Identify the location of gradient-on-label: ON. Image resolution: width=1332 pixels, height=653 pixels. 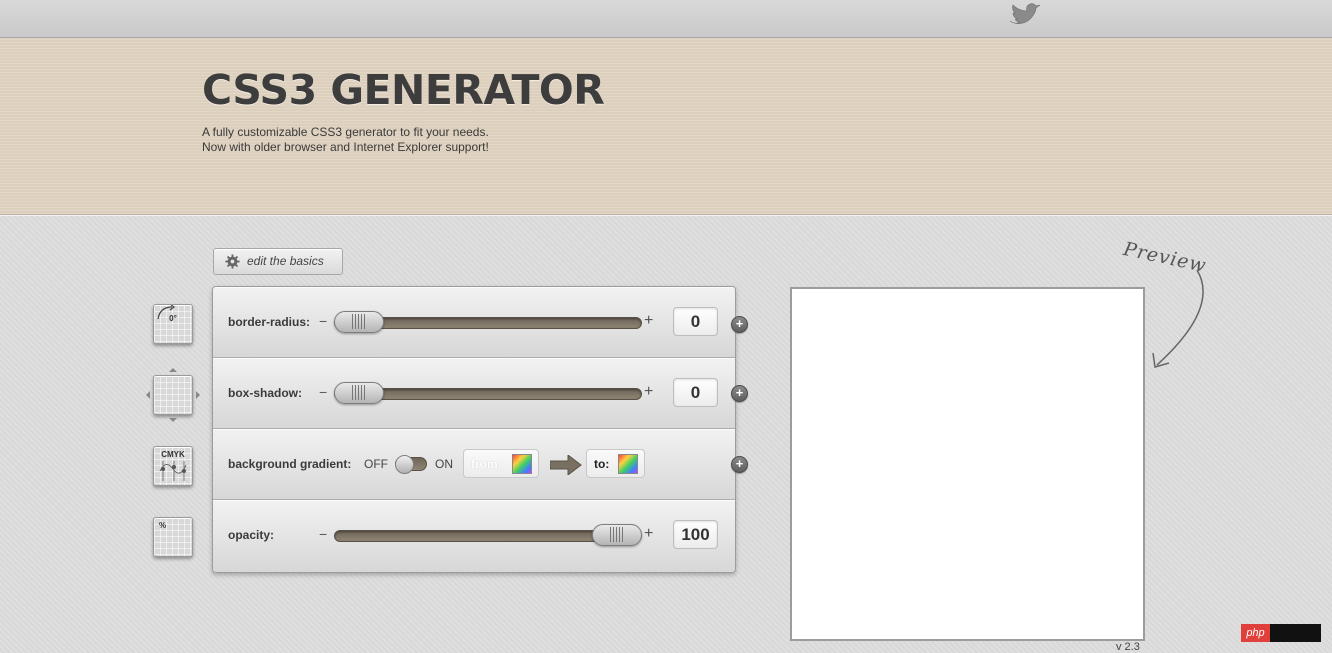
(444, 464).